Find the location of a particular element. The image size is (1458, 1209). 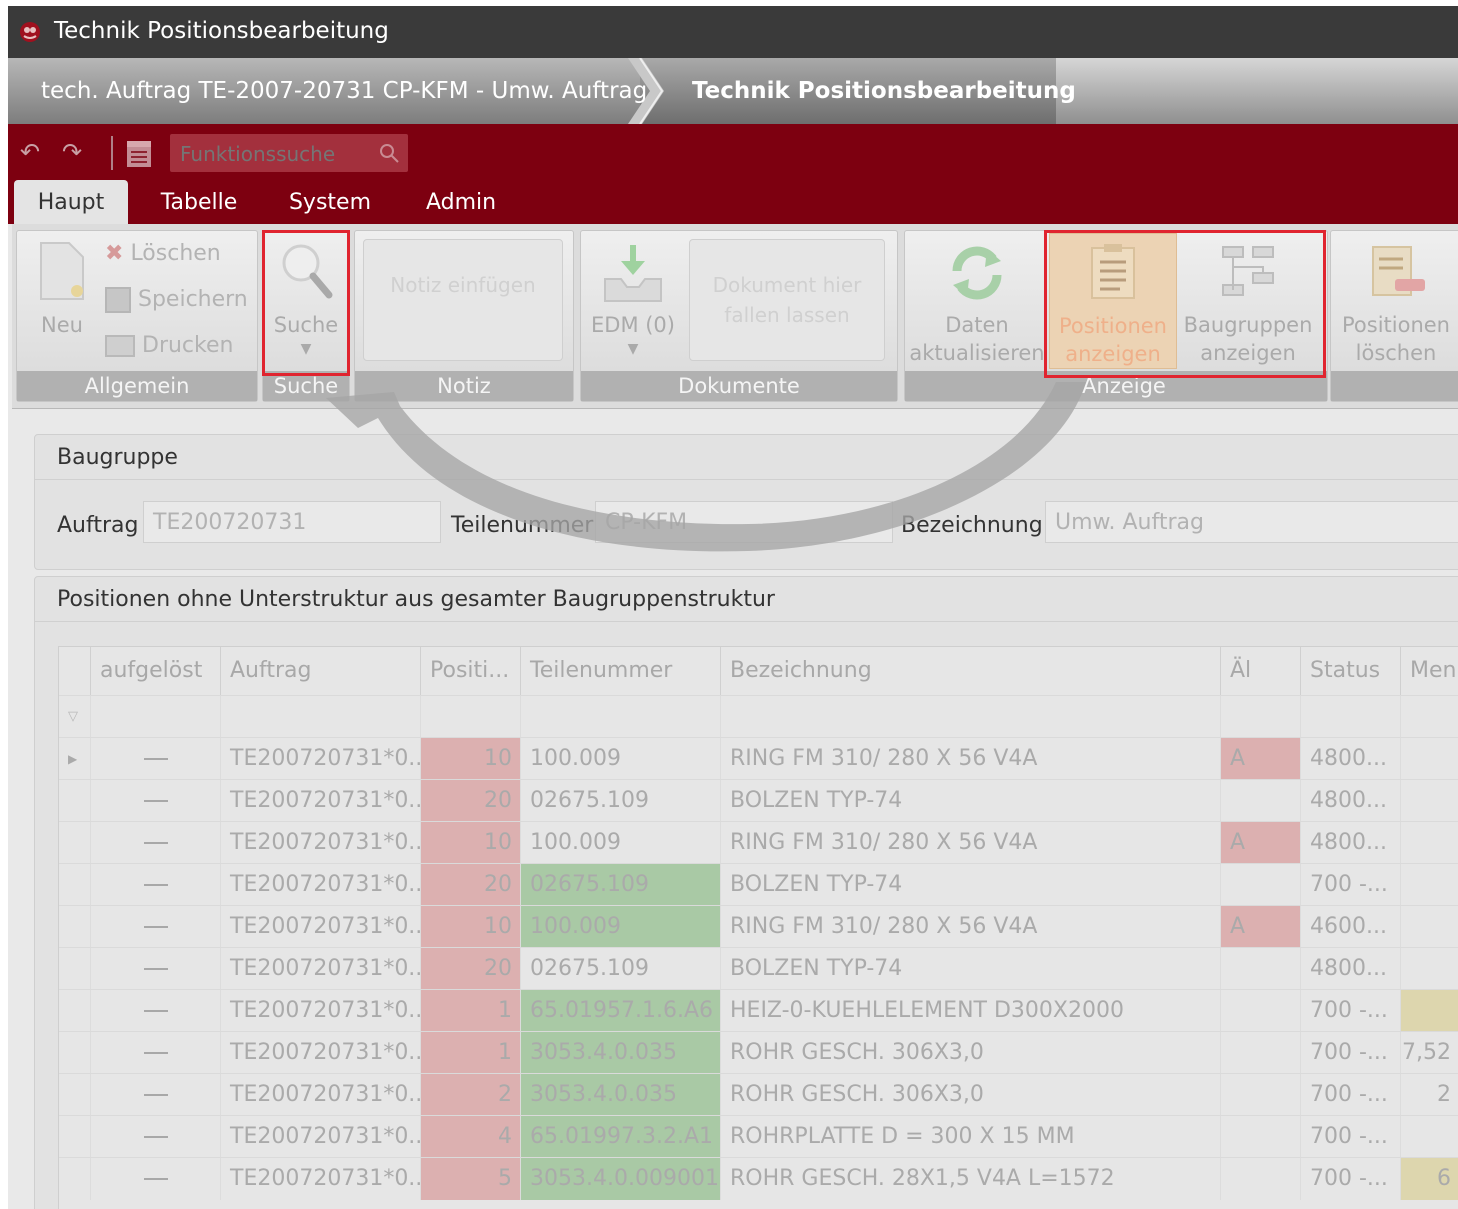

cell-bezeichnung: ROHRPLATTE D = 300 X 15 MM is located at coordinates (971, 1137).